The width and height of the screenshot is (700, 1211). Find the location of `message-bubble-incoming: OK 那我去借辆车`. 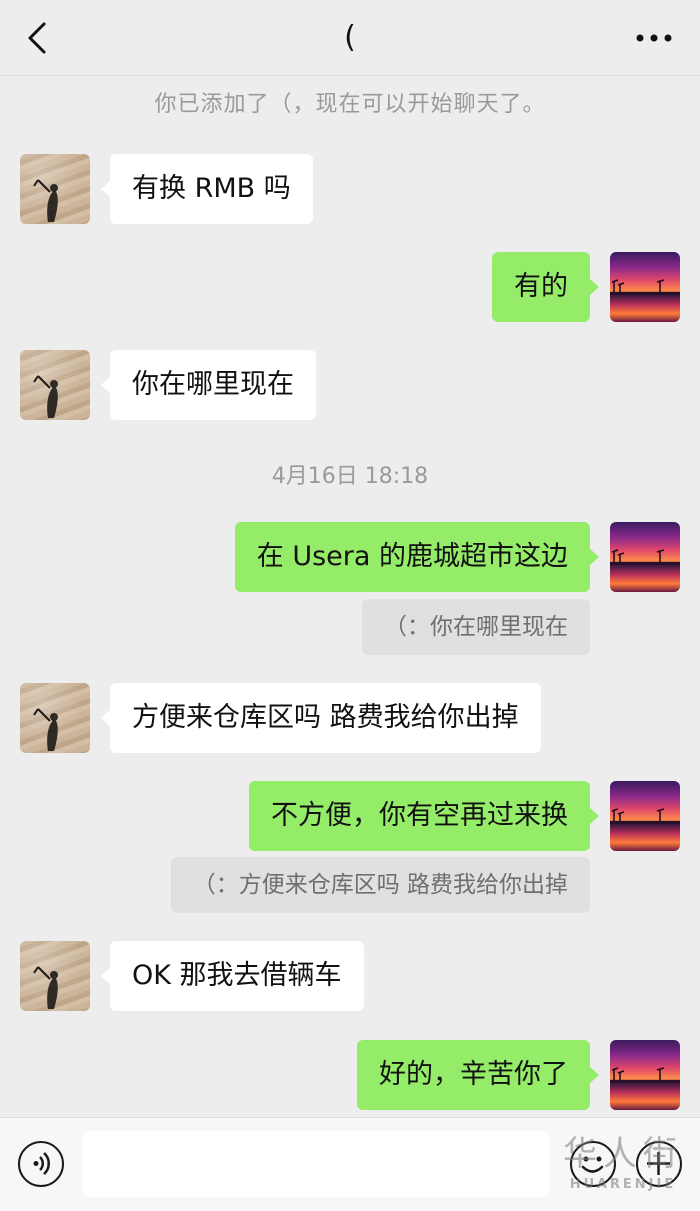

message-bubble-incoming: OK 那我去借辆车 is located at coordinates (232, 976).